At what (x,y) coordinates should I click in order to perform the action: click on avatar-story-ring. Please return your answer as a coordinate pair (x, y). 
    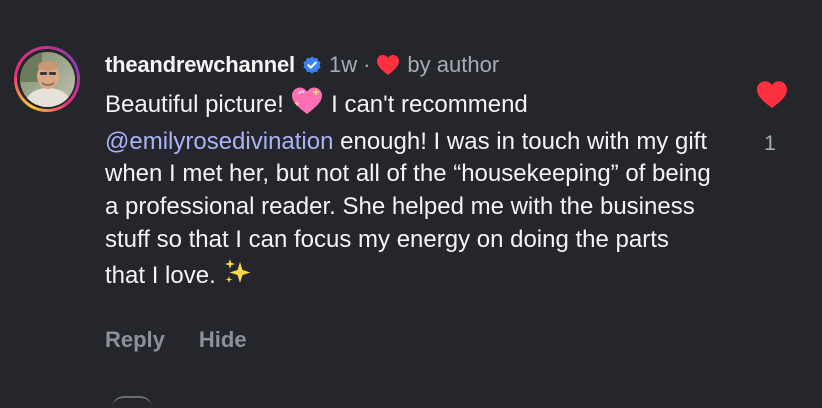
    Looking at the image, I should click on (47, 79).